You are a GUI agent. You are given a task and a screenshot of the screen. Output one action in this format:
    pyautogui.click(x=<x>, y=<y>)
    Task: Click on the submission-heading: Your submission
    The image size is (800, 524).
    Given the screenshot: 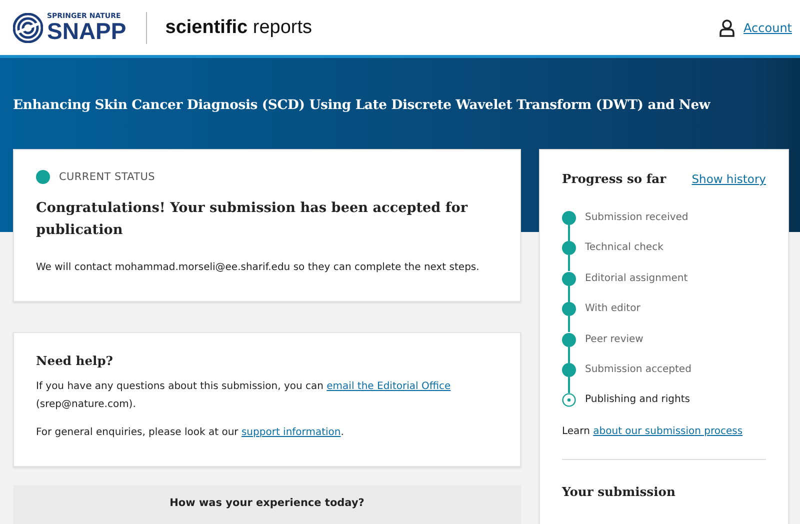 What is the action you would take?
    pyautogui.click(x=619, y=491)
    